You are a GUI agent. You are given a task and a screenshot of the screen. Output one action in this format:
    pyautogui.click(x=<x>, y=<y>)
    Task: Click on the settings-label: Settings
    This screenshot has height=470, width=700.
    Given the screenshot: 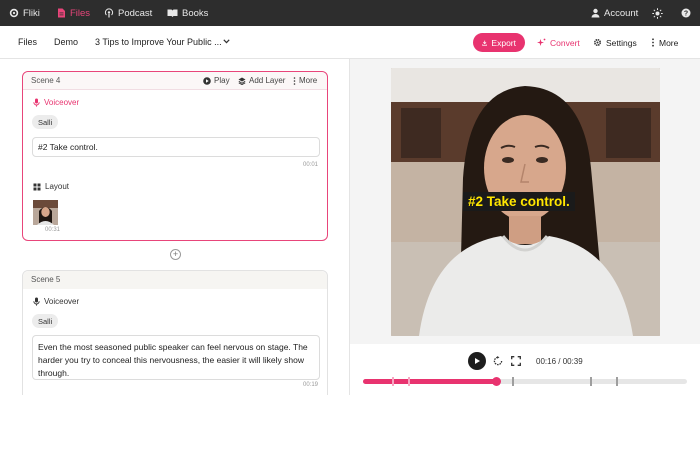 What is the action you would take?
    pyautogui.click(x=621, y=42)
    